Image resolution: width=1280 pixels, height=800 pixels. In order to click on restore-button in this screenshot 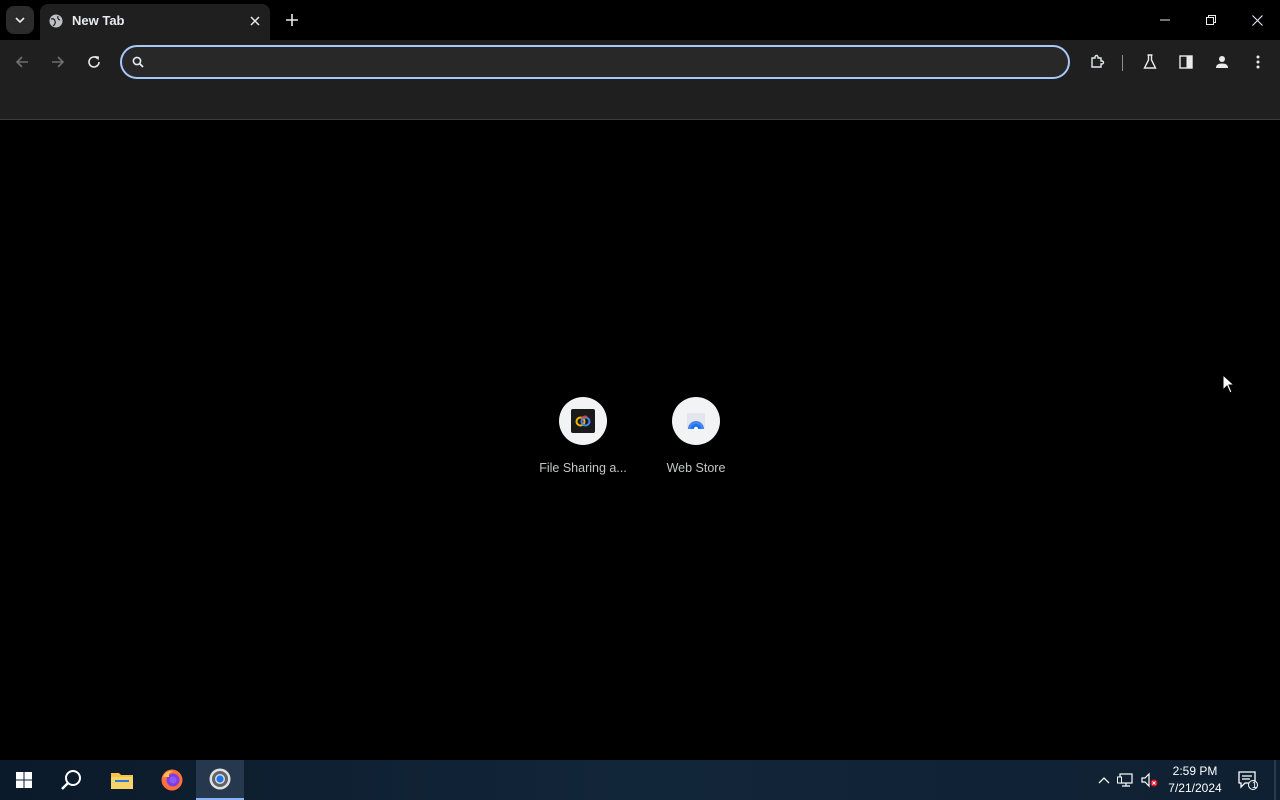, I will do `click(1211, 20)`.